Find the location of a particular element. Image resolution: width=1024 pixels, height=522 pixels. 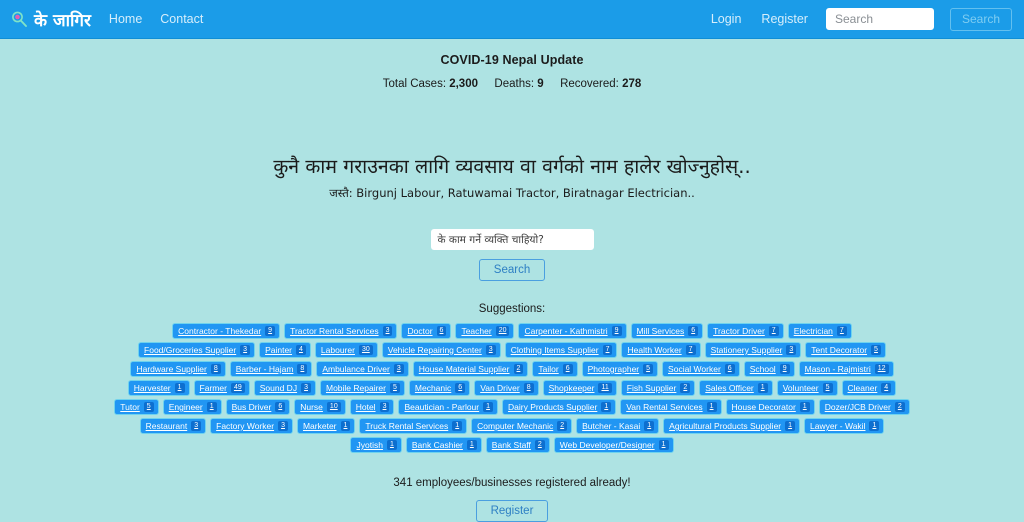

suggestion-tag-label: Truck Rental Services is located at coordinates (407, 426).